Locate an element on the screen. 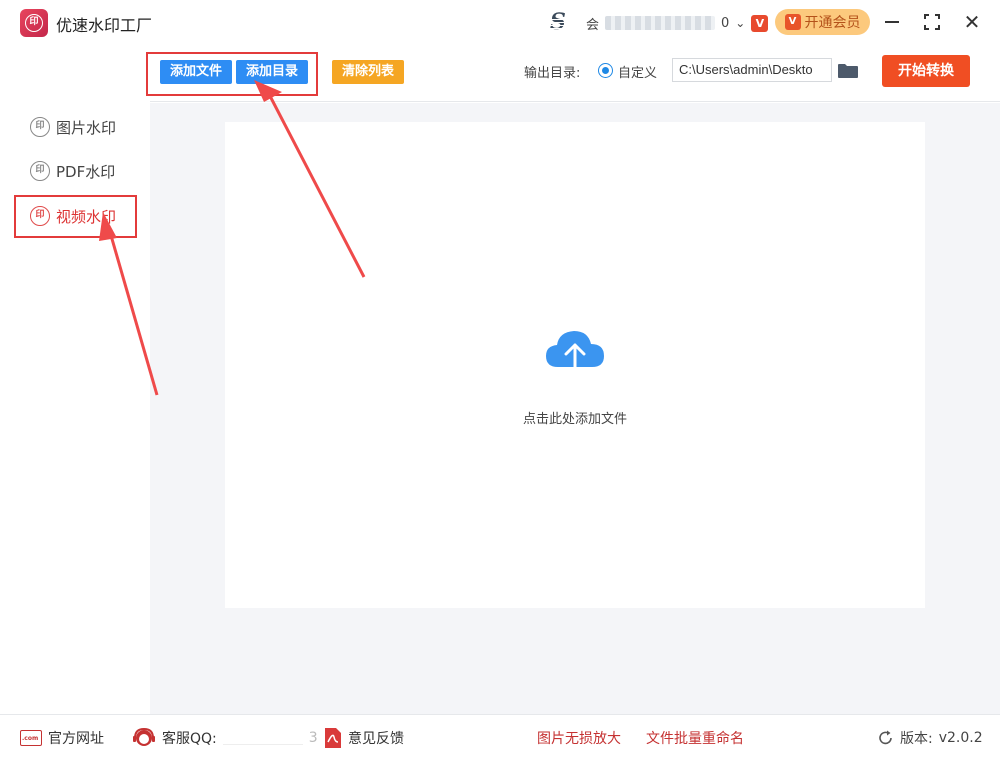 The width and height of the screenshot is (1000, 760). version-number: v2.0.2 is located at coordinates (960, 738).